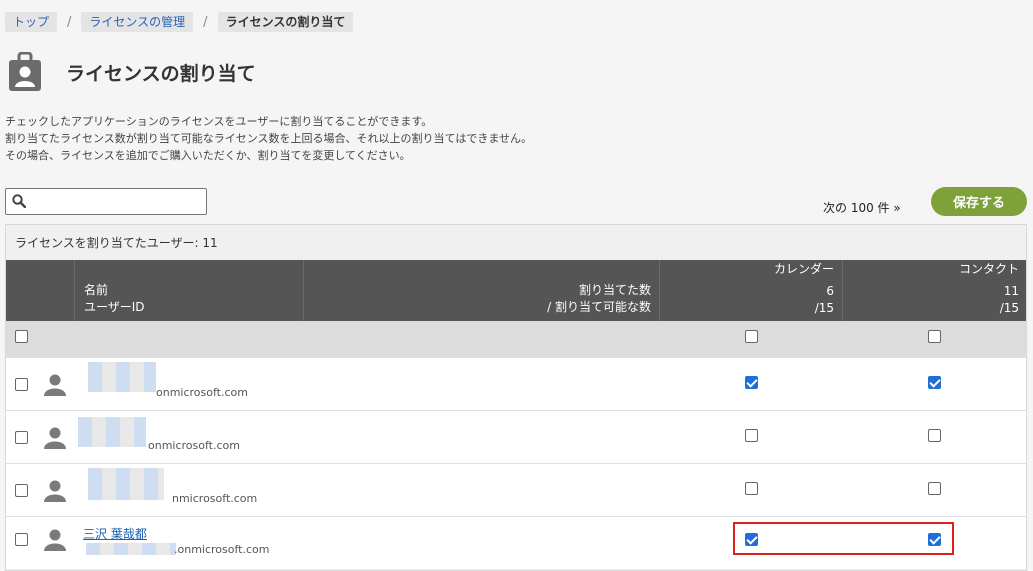  What do you see at coordinates (614, 290) in the screenshot?
I see `header-assigned-label: 割り当てた数` at bounding box center [614, 290].